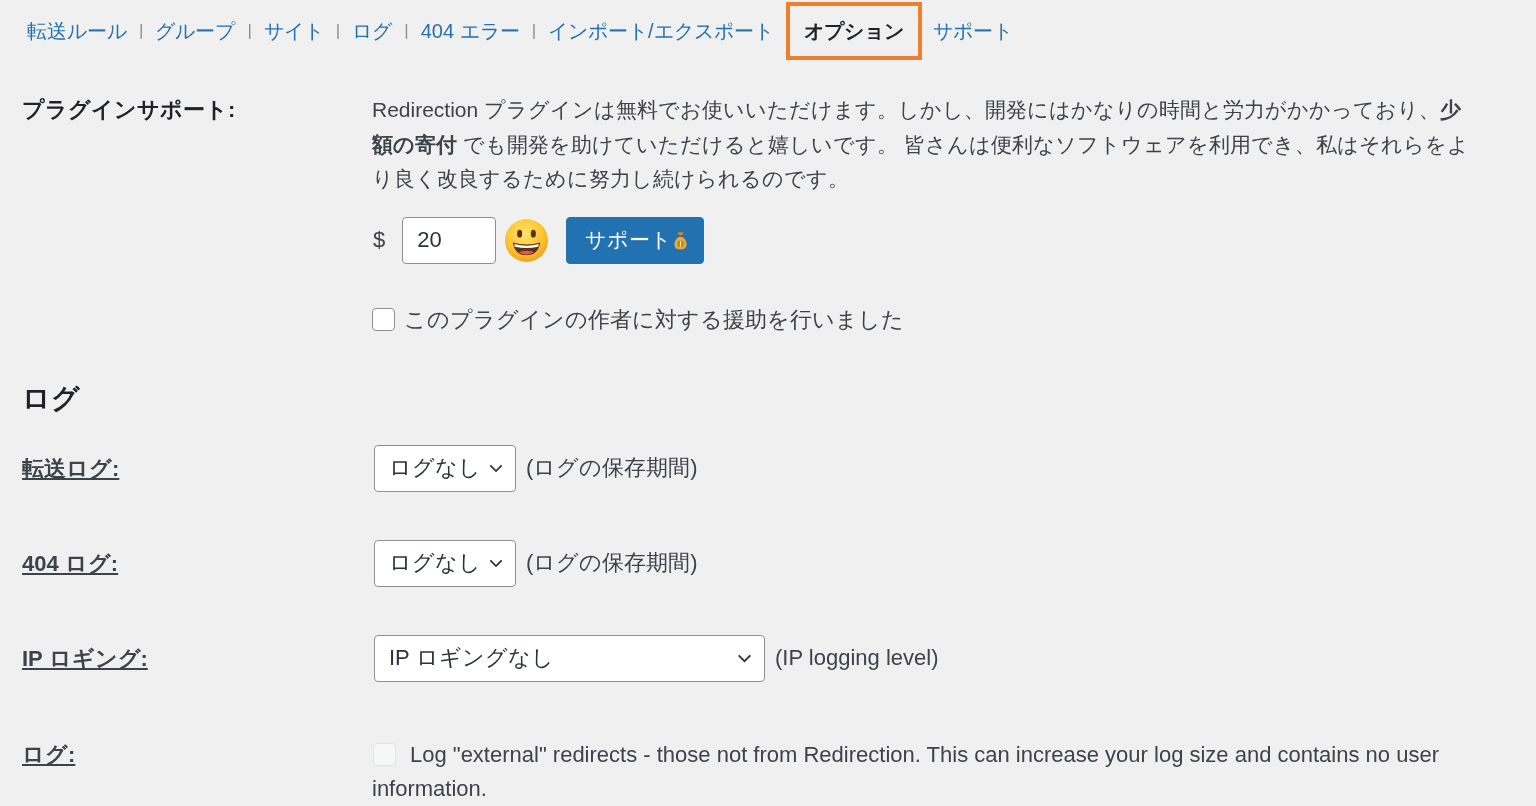 The width and height of the screenshot is (1536, 806). What do you see at coordinates (681, 240) in the screenshot?
I see `money-bag-icon` at bounding box center [681, 240].